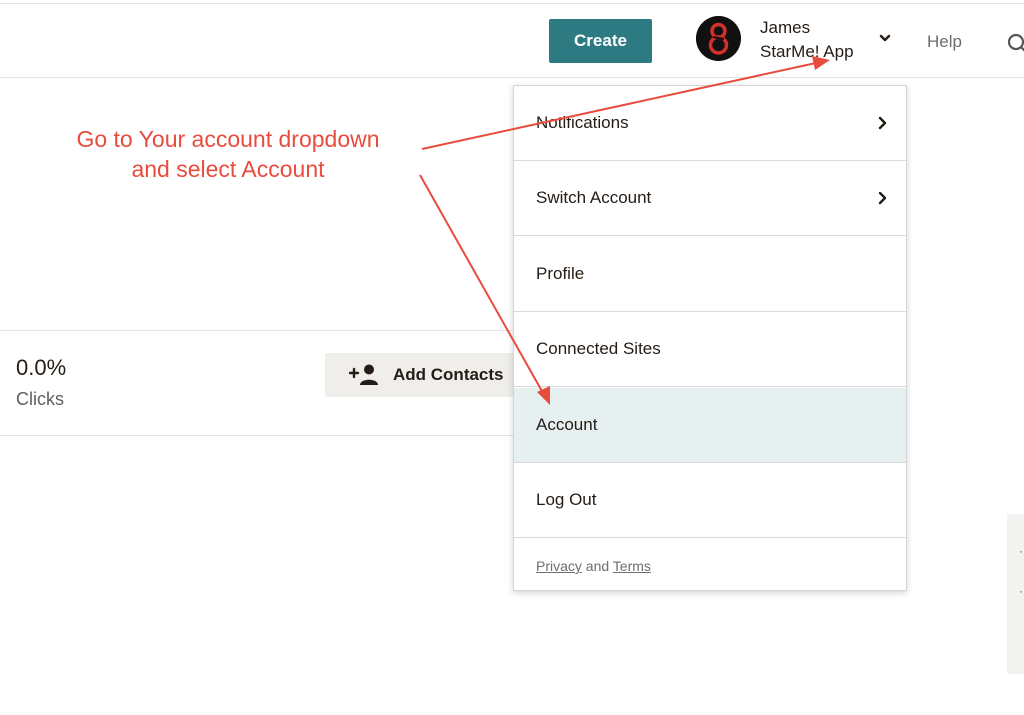 This screenshot has width=1024, height=715. I want to click on footer-conjunction: and, so click(597, 566).